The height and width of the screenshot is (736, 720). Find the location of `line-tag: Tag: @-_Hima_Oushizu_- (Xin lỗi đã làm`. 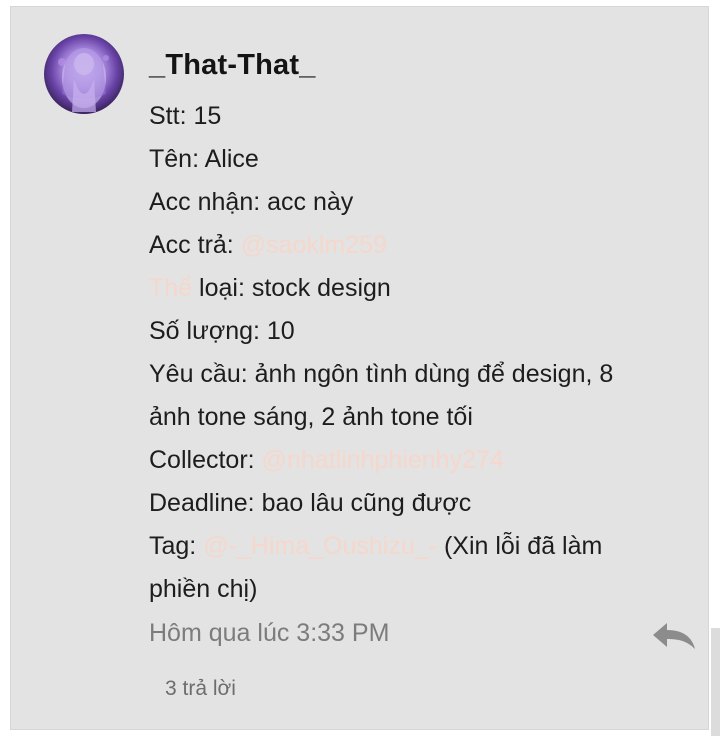

line-tag: Tag: @-_Hima_Oushizu_- (Xin lỗi đã làm is located at coordinates (419, 546).